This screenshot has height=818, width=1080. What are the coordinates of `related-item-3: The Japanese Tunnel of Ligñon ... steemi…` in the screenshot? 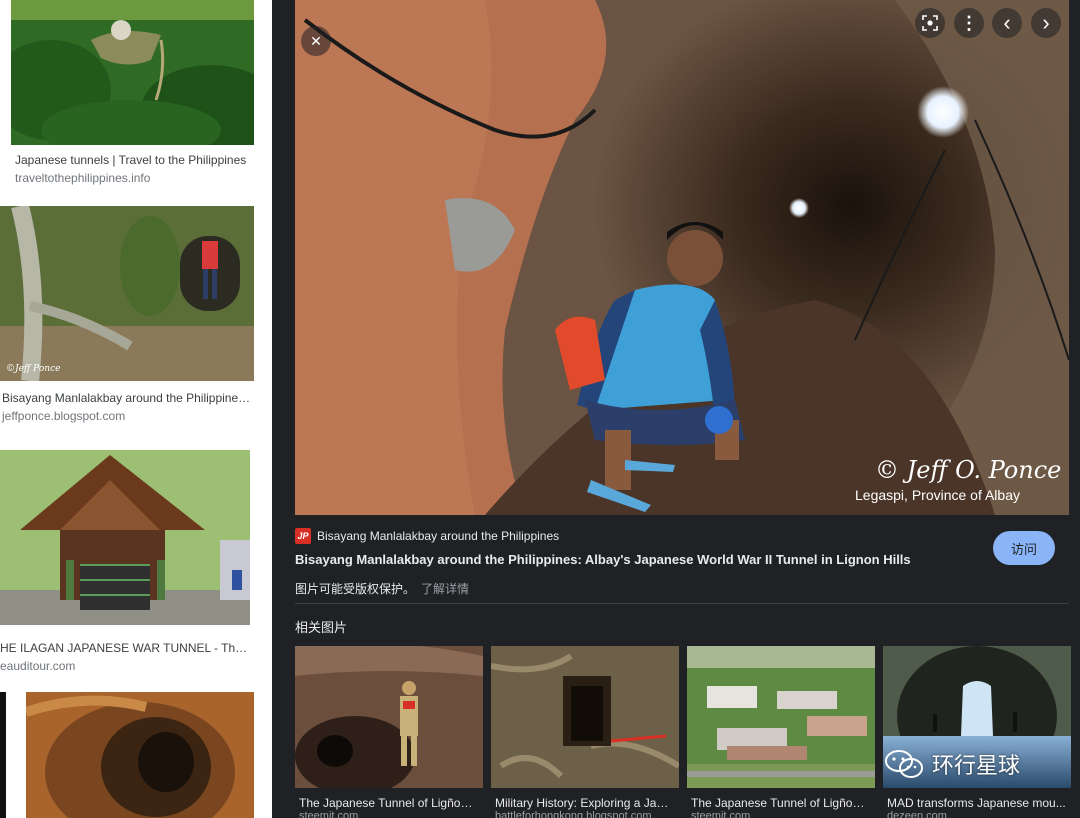 It's located at (781, 732).